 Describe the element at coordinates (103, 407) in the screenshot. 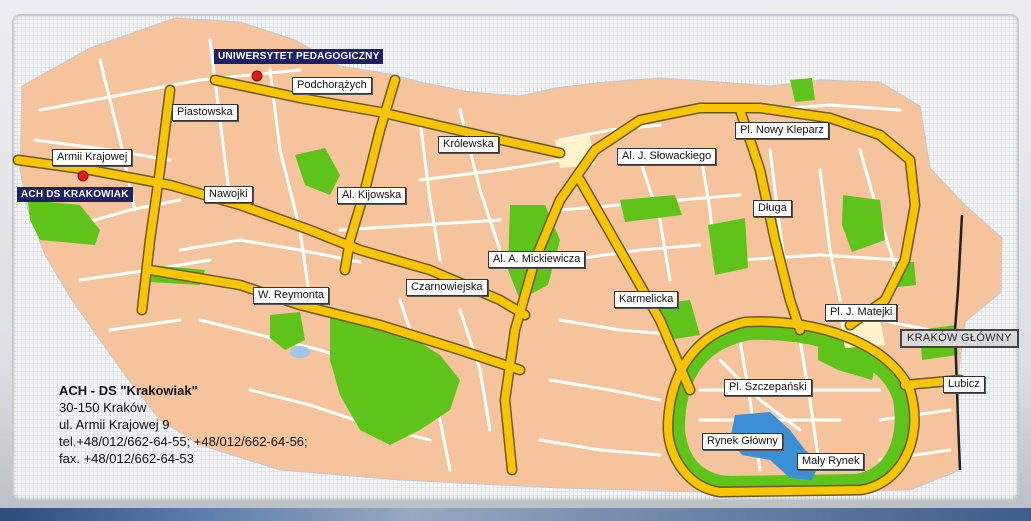

I see `address-city: 30-150 Kraków` at that location.